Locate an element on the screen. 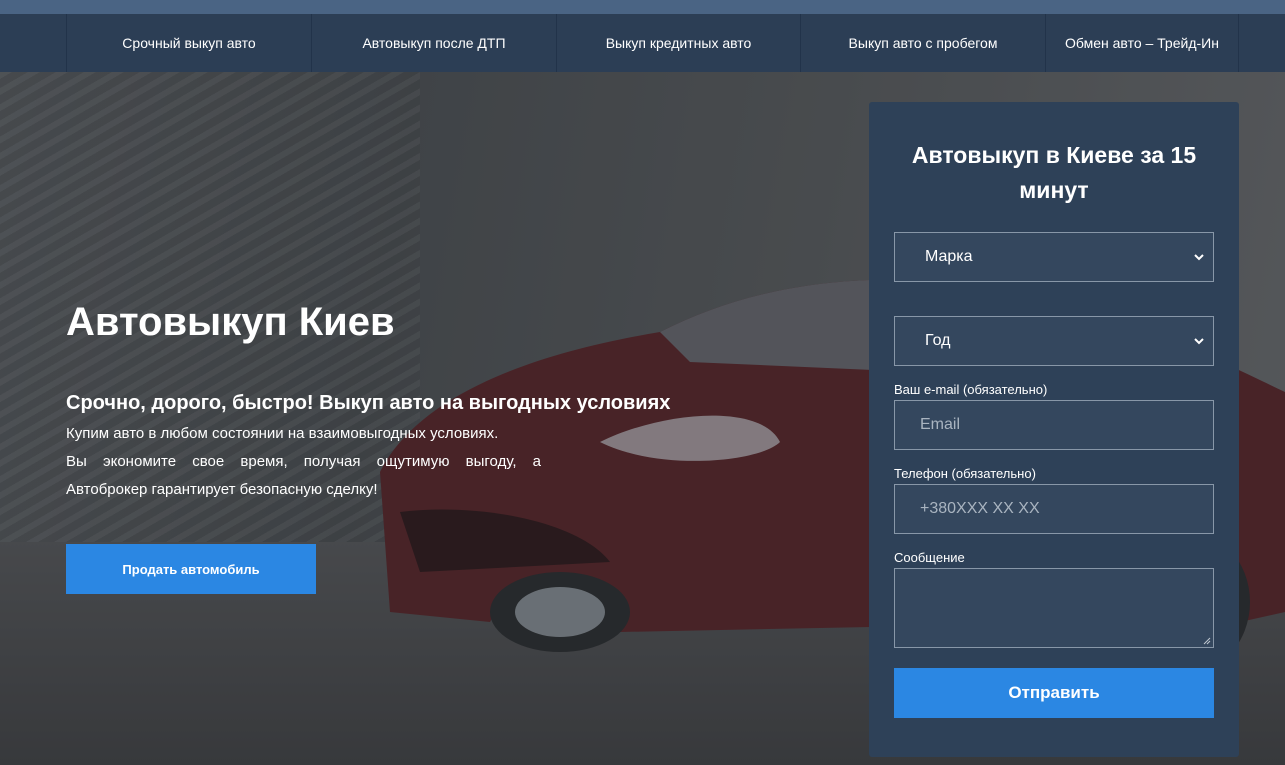 Image resolution: width=1285 pixels, height=765 pixels. nav-item-label: Выкуп авто с пробегом is located at coordinates (923, 43).